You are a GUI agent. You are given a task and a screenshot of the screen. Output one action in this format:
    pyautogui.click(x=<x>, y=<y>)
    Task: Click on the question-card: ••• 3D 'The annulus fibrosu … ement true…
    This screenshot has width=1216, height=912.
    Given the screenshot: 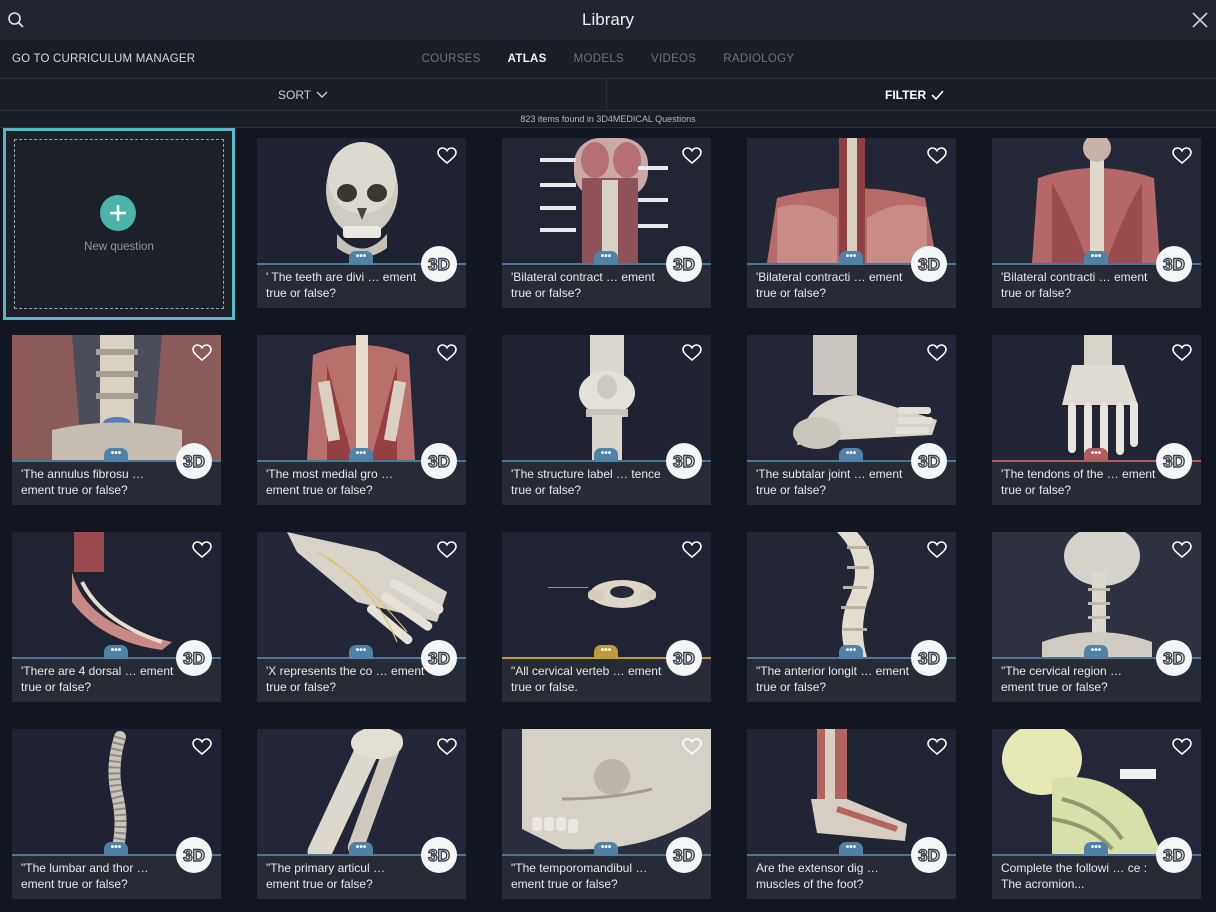 What is the action you would take?
    pyautogui.click(x=116, y=420)
    